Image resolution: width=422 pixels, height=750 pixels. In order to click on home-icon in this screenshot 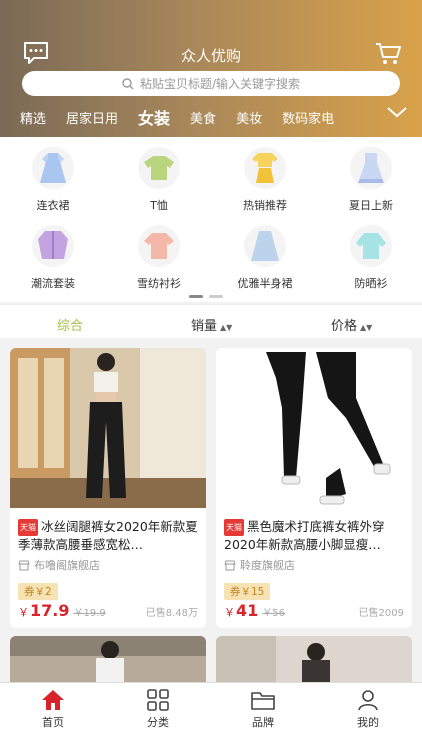, I will do `click(53, 700)`.